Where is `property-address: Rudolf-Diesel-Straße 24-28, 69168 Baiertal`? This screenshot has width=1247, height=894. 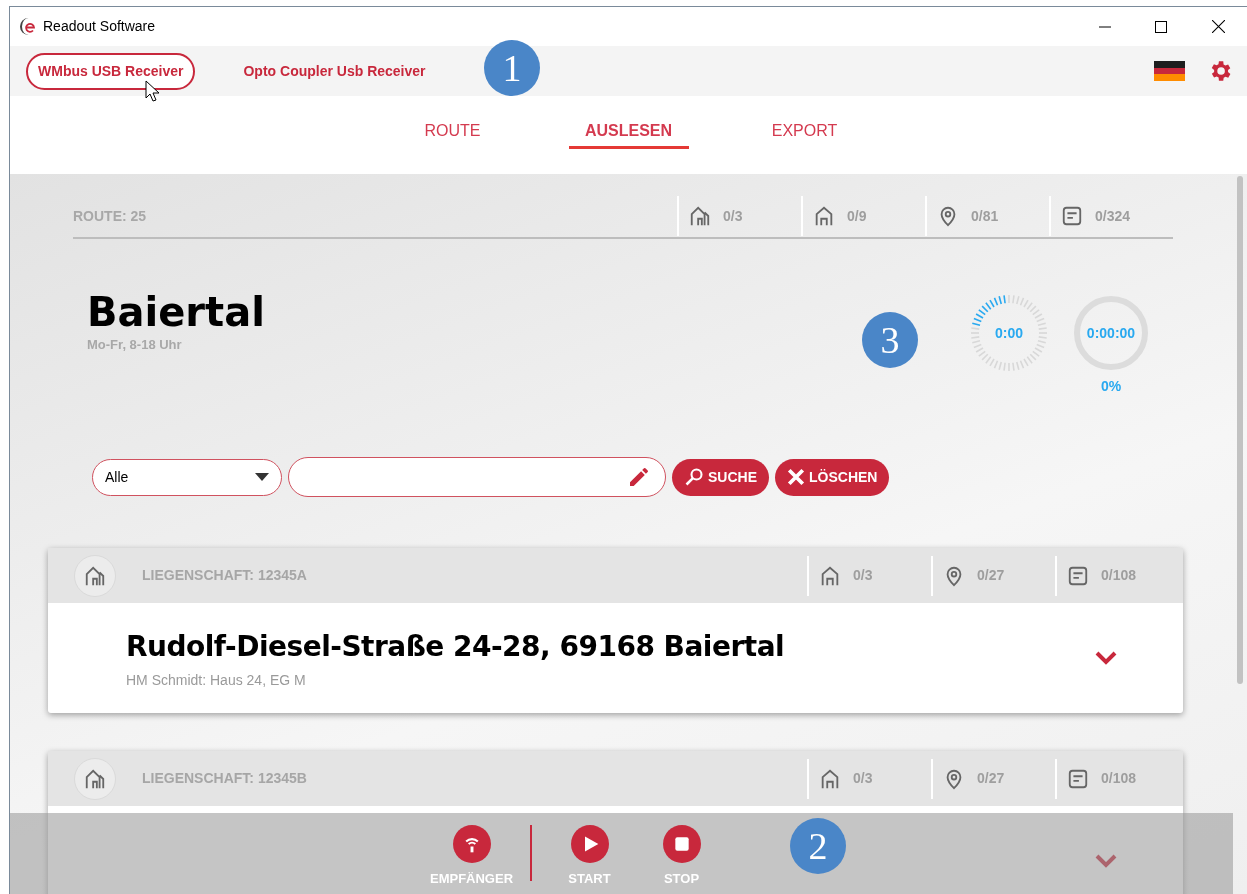 property-address: Rudolf-Diesel-Straße 24-28, 69168 Baiertal is located at coordinates (455, 646).